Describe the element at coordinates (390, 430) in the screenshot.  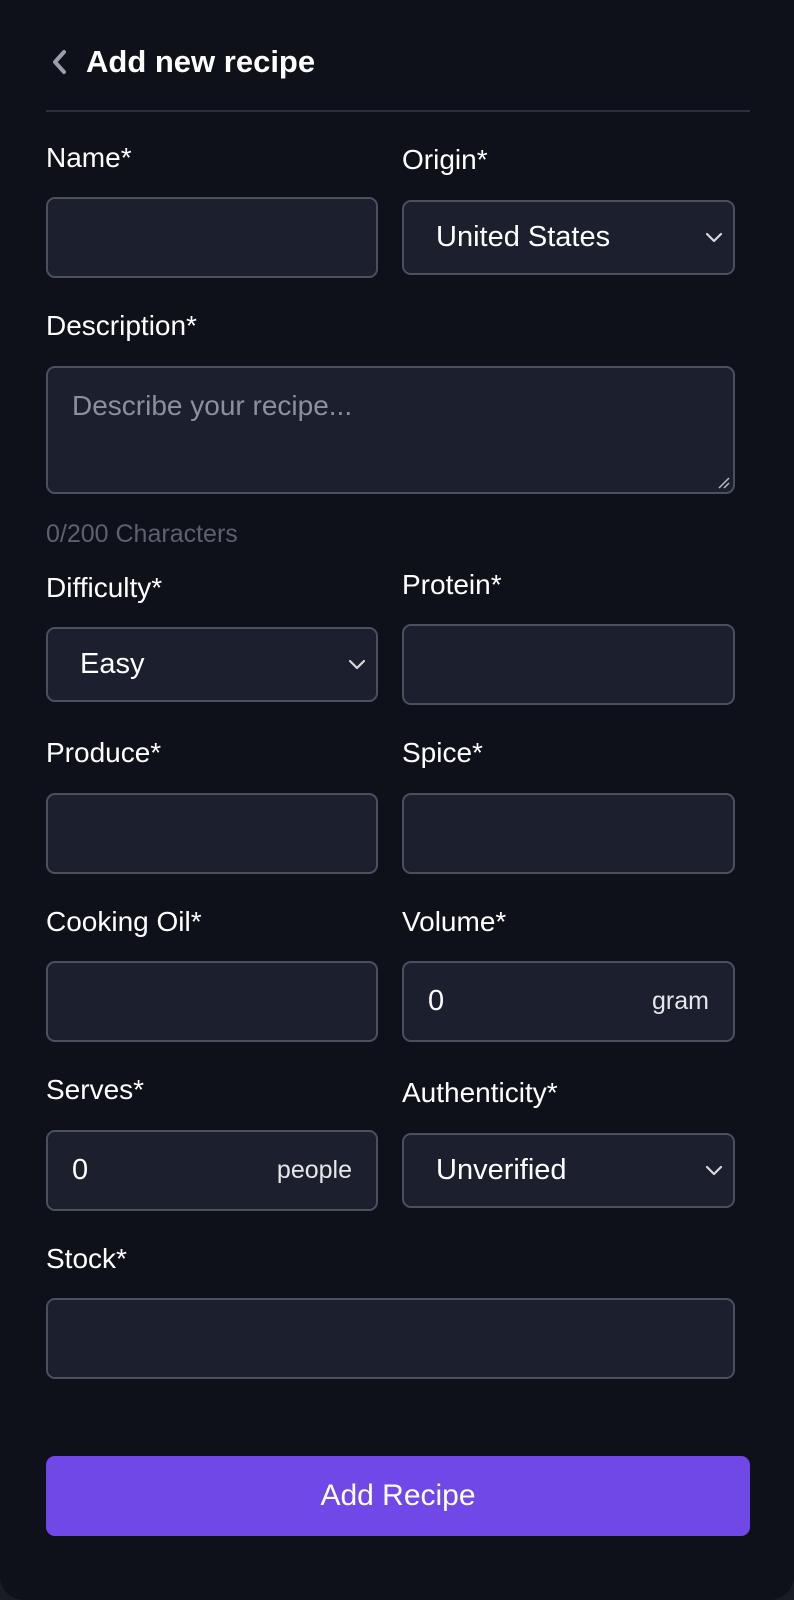
I see `description-textarea` at that location.